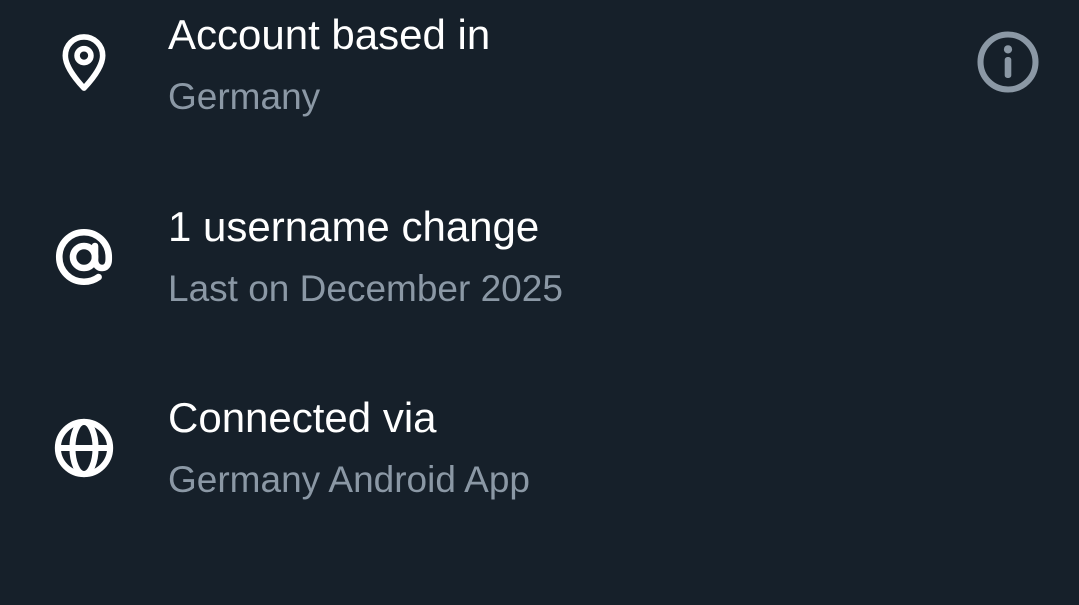 The height and width of the screenshot is (605, 1079). I want to click on connected-via-value: Germany Android App, so click(349, 479).